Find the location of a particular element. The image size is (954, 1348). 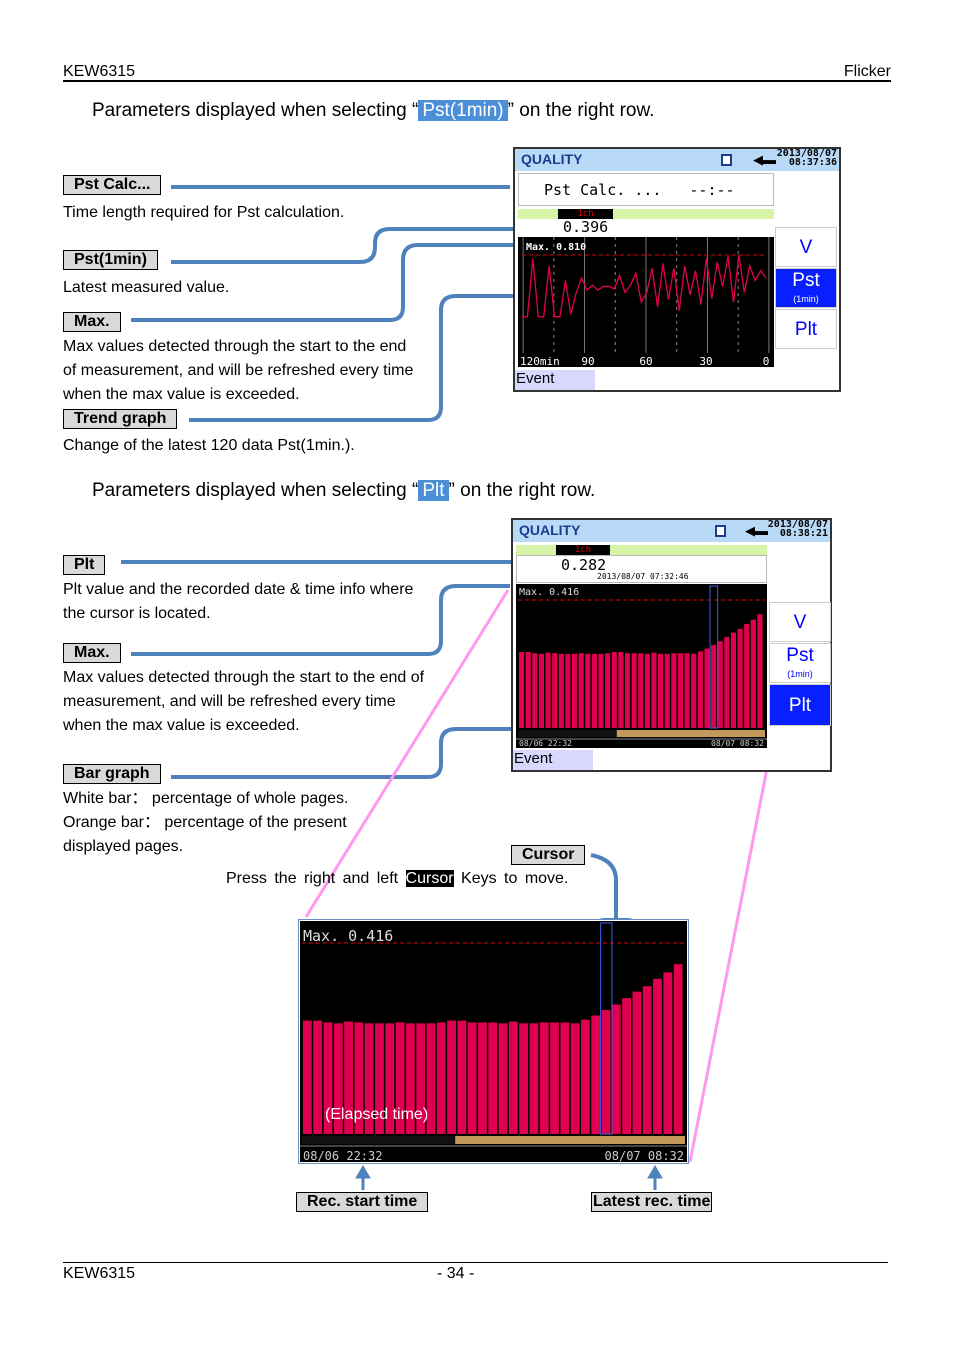

x-tick-label: 90 is located at coordinates (587, 361).